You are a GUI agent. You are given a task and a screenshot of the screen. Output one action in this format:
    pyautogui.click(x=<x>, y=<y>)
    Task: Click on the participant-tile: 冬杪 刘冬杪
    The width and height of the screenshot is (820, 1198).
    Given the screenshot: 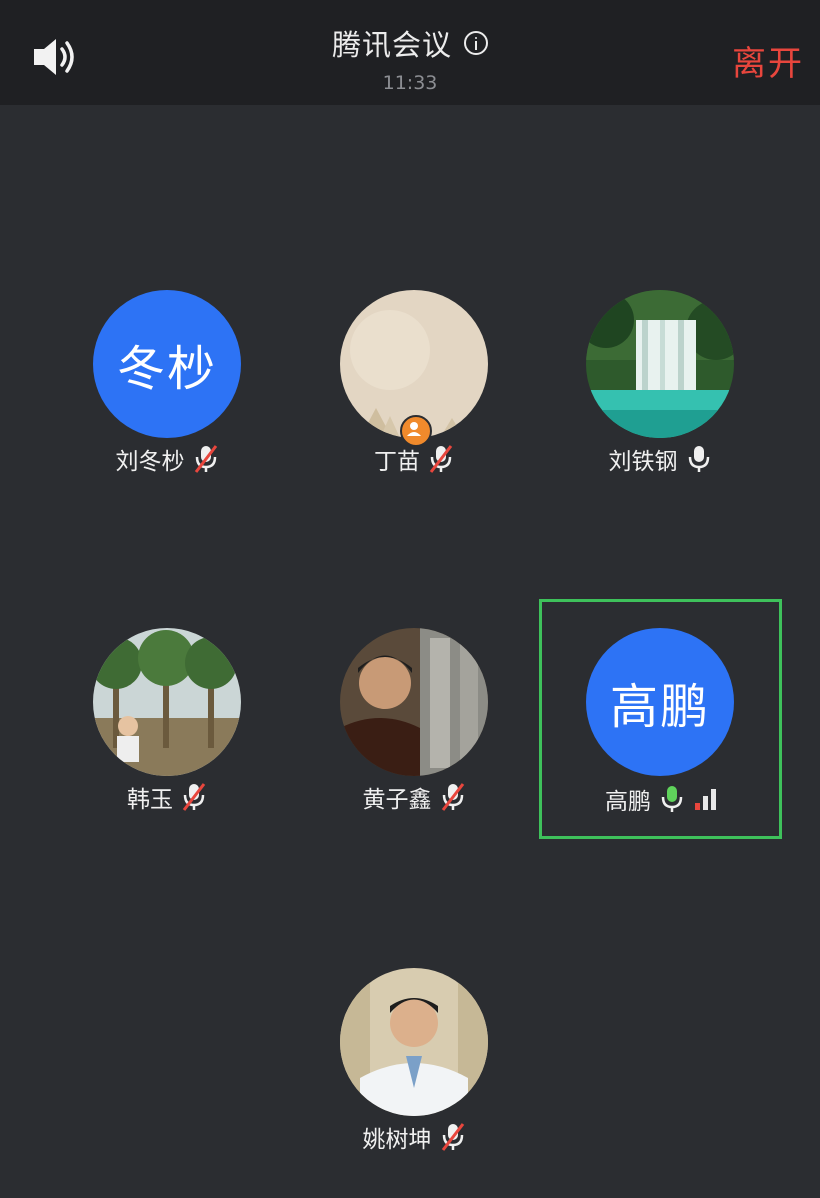 What is the action you would take?
    pyautogui.click(x=167, y=405)
    